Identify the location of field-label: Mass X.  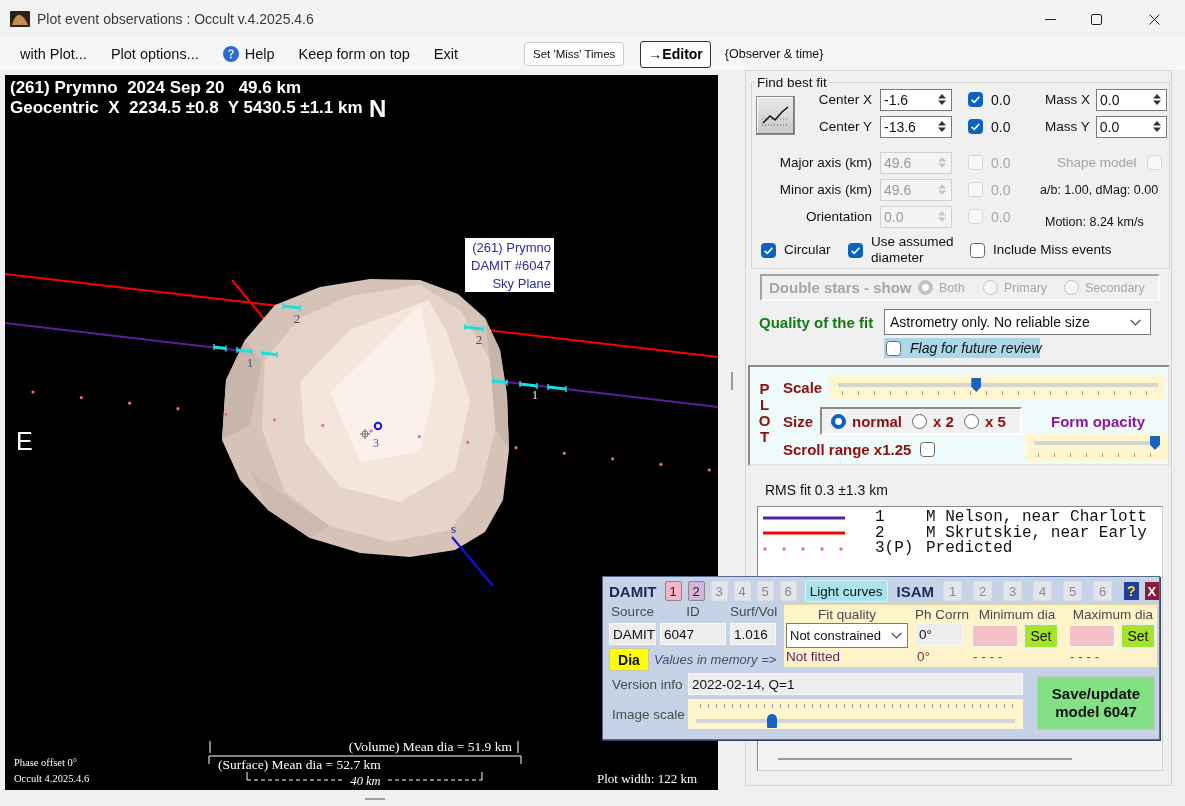
(1067, 99).